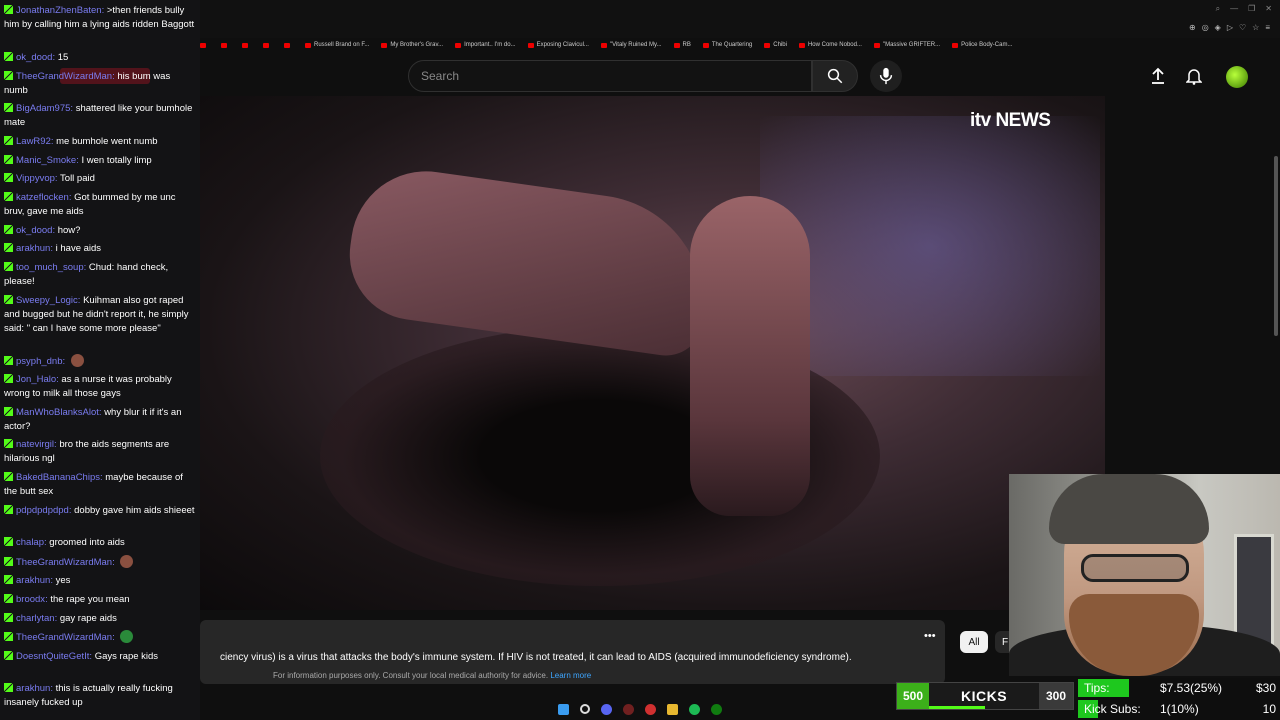 This screenshot has width=1280, height=720. What do you see at coordinates (1234, 9) in the screenshot?
I see `minimize-icon: —` at bounding box center [1234, 9].